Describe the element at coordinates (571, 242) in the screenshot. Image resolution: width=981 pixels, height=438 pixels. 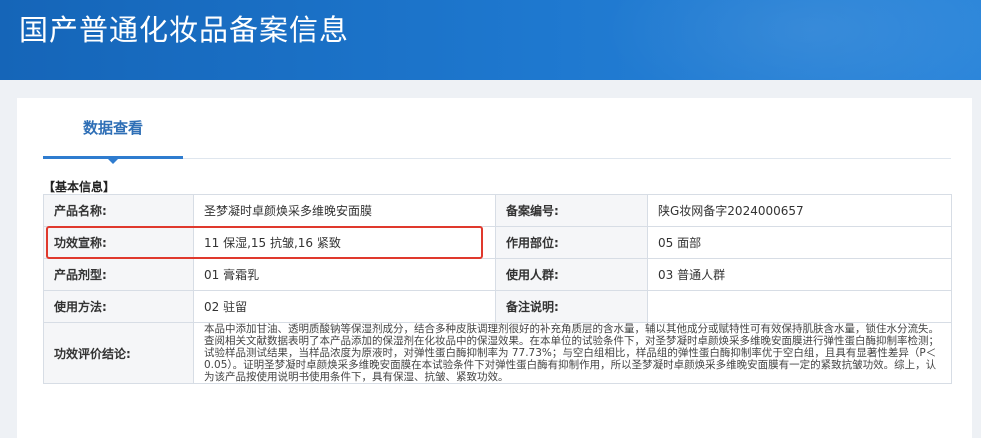
I see `application-site-label: 作用部位:` at that location.